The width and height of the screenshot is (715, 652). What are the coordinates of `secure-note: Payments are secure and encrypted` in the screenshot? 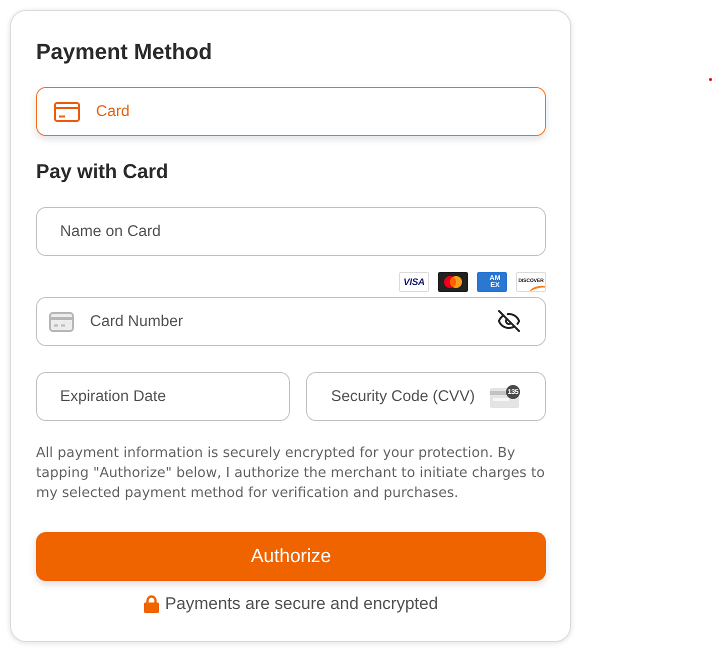 It's located at (301, 604).